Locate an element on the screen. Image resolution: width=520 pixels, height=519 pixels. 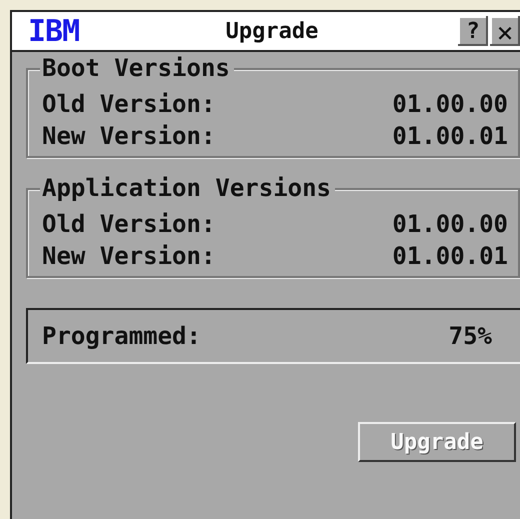
progress-label: Programmed: is located at coordinates (121, 336).